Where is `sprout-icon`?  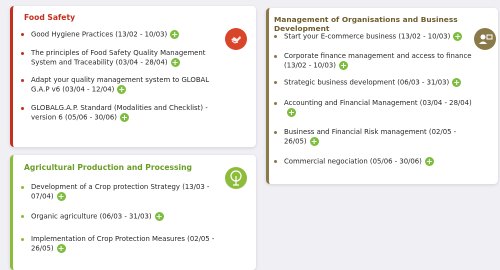 sprout-icon is located at coordinates (236, 178).